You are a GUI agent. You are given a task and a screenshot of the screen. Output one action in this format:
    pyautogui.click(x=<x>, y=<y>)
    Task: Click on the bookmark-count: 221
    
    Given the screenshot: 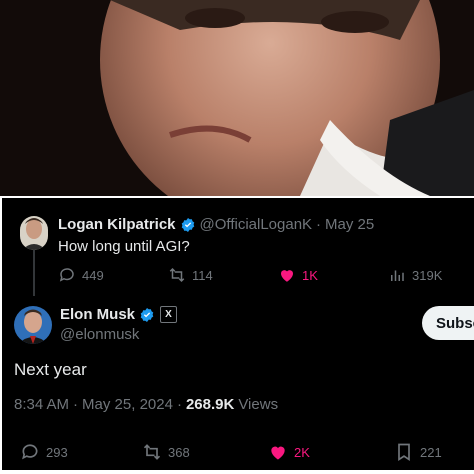 What is the action you would take?
    pyautogui.click(x=431, y=452)
    